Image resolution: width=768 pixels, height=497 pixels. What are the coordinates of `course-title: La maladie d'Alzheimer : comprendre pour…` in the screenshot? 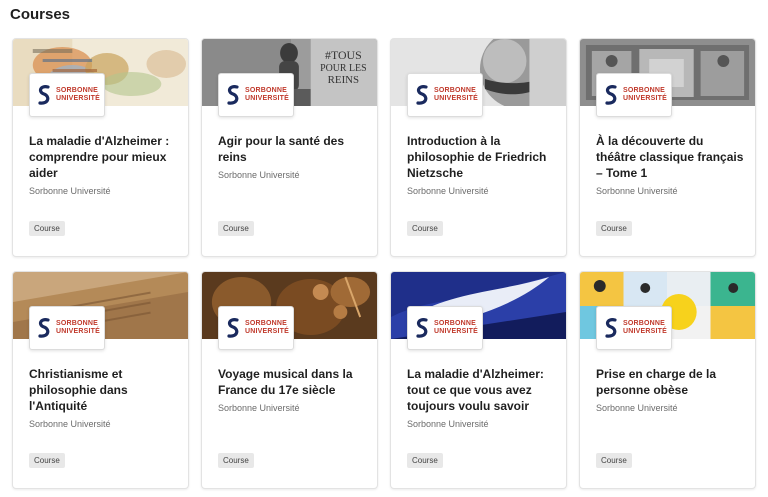 It's located at (99, 157).